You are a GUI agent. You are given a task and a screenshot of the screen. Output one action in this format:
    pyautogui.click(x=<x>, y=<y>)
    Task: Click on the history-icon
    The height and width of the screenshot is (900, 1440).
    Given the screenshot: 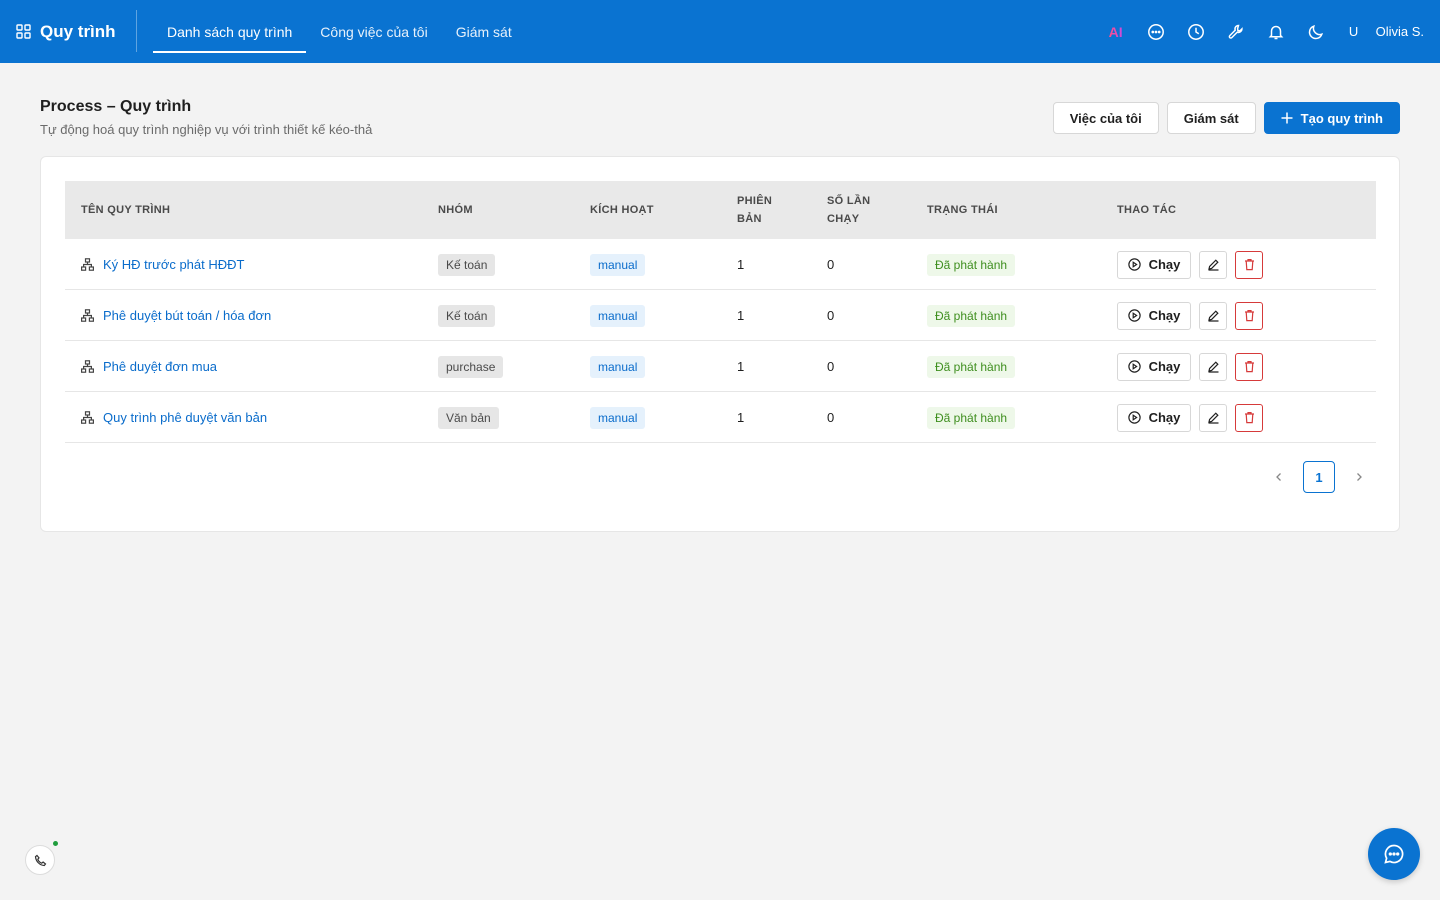 What is the action you would take?
    pyautogui.click(x=1196, y=32)
    